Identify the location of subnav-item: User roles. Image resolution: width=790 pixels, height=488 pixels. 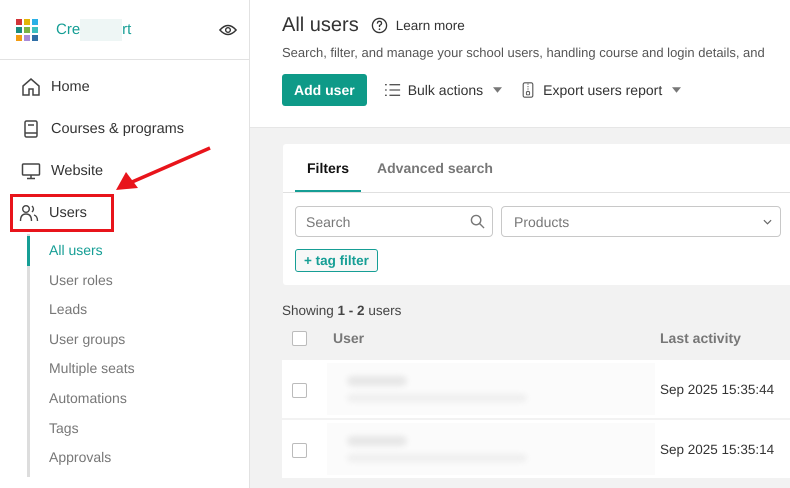
(138, 281).